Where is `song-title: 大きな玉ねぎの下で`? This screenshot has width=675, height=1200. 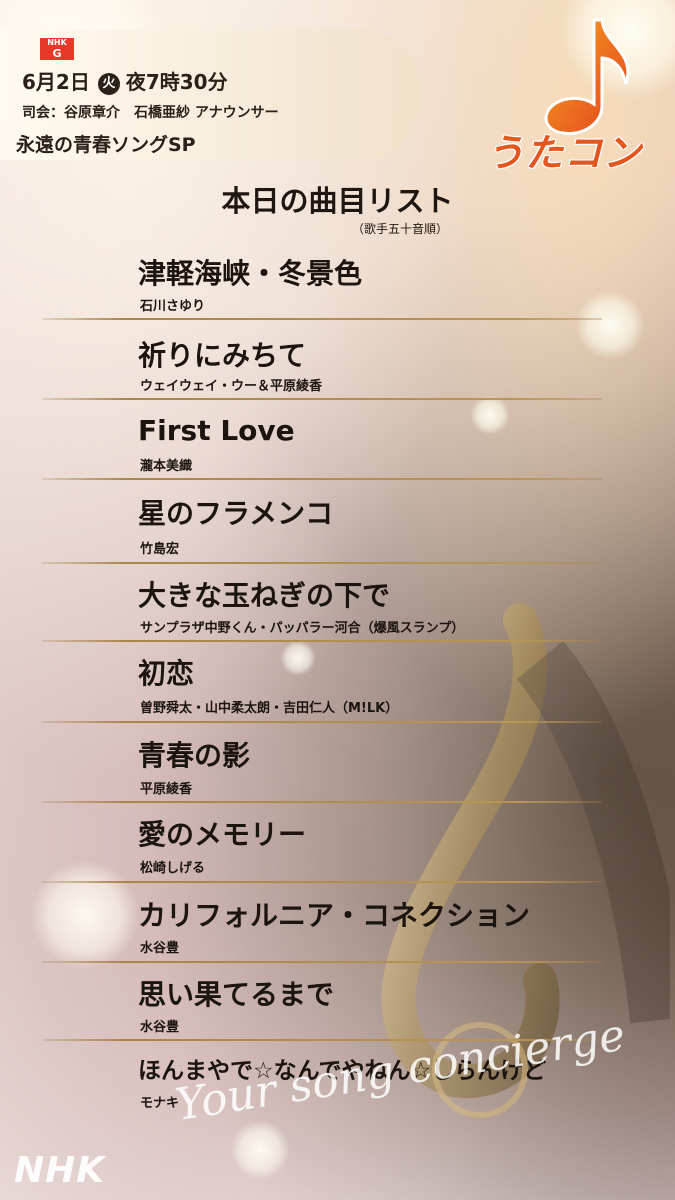 song-title: 大きな玉ねぎの下で is located at coordinates (264, 595).